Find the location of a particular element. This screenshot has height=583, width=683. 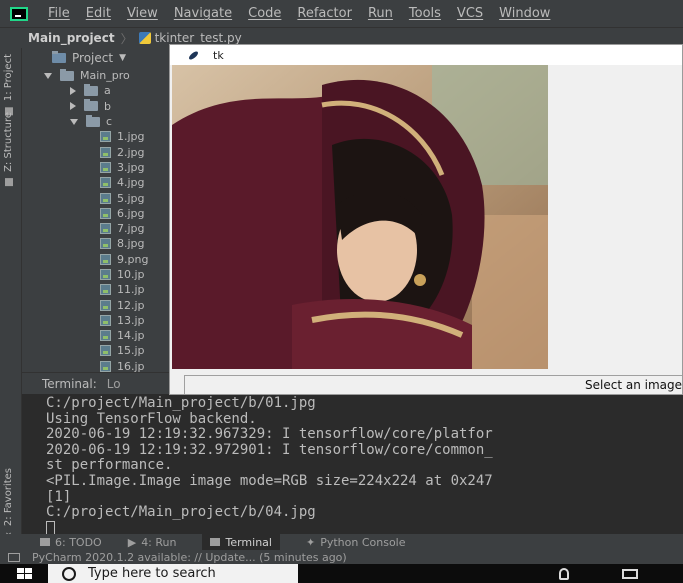

tree-file: 1.jpg is located at coordinates (97, 136).